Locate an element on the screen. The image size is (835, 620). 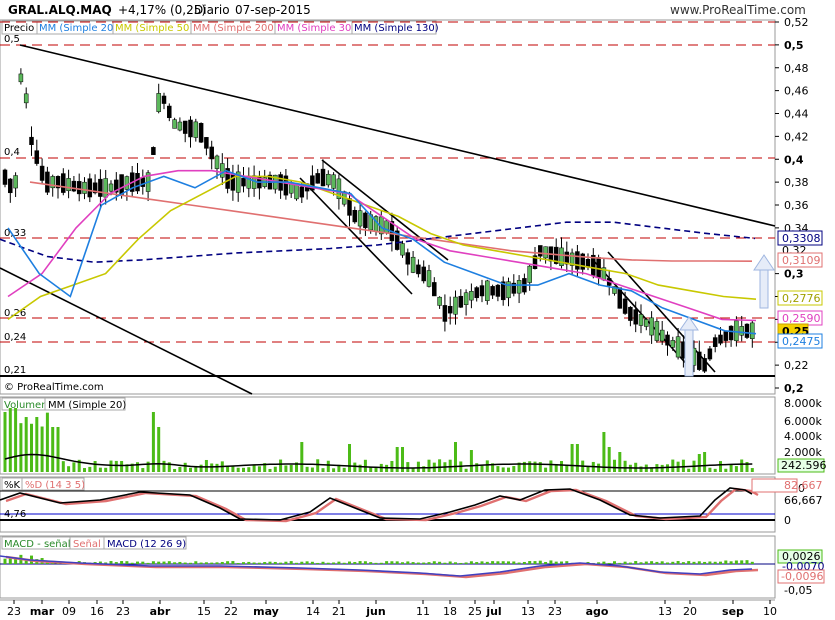
x-tick-label: 23 is located at coordinates (555, 611).